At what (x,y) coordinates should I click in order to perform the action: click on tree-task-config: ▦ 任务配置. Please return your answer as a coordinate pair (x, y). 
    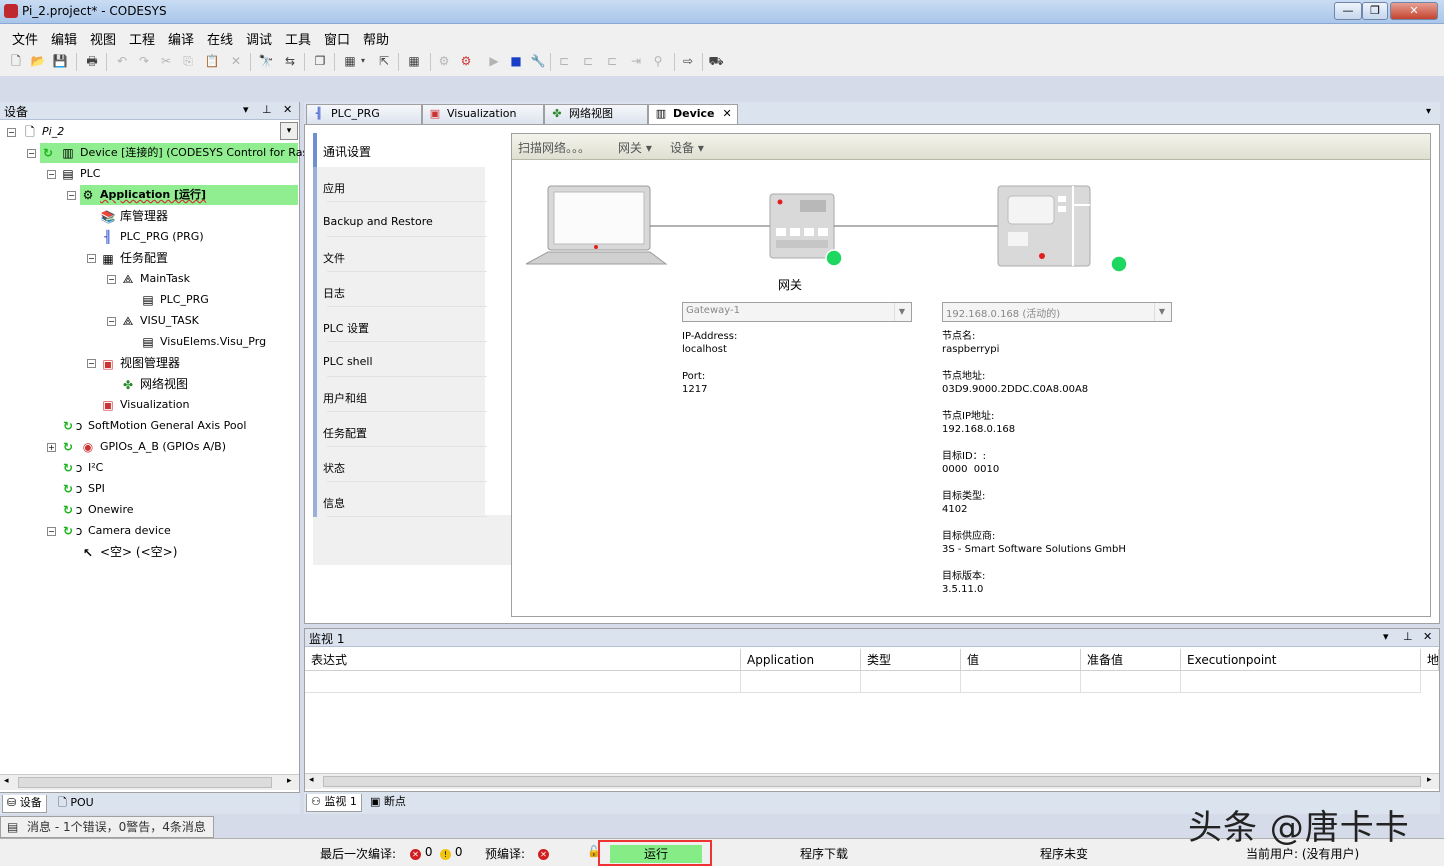
    Looking at the image, I should click on (134, 258).